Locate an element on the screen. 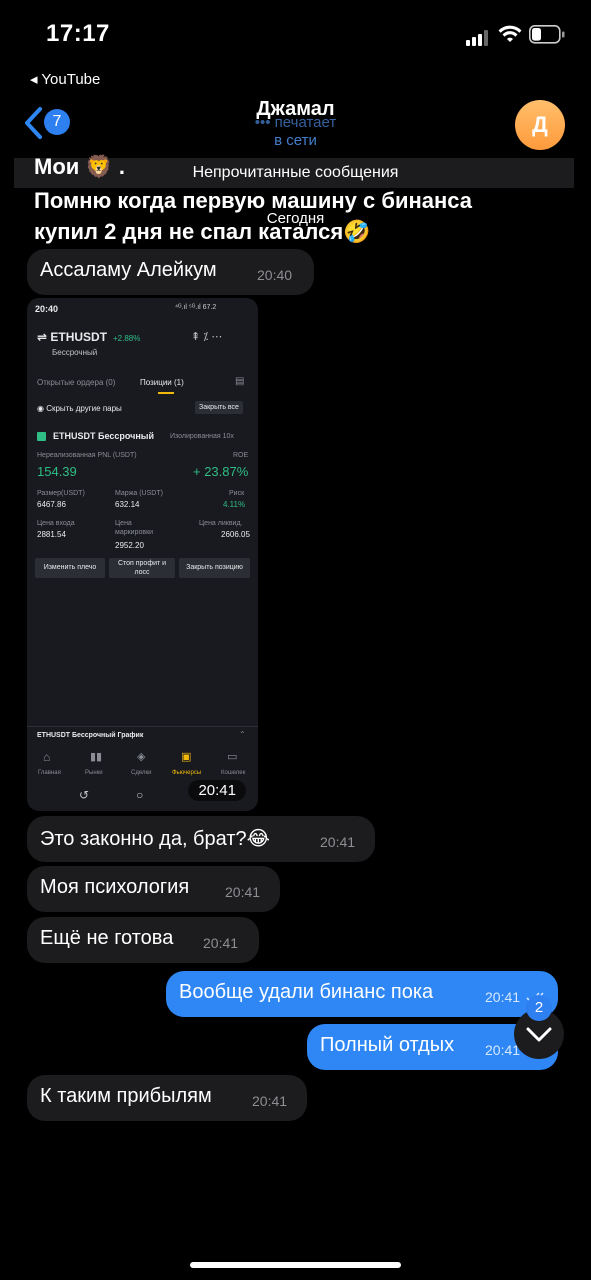 Image resolution: width=591 pixels, height=1280 pixels. screenshot-status-icons: ⁴ᴳ.ıl ⁵ᴳ.ıl 67.2 is located at coordinates (196, 307).